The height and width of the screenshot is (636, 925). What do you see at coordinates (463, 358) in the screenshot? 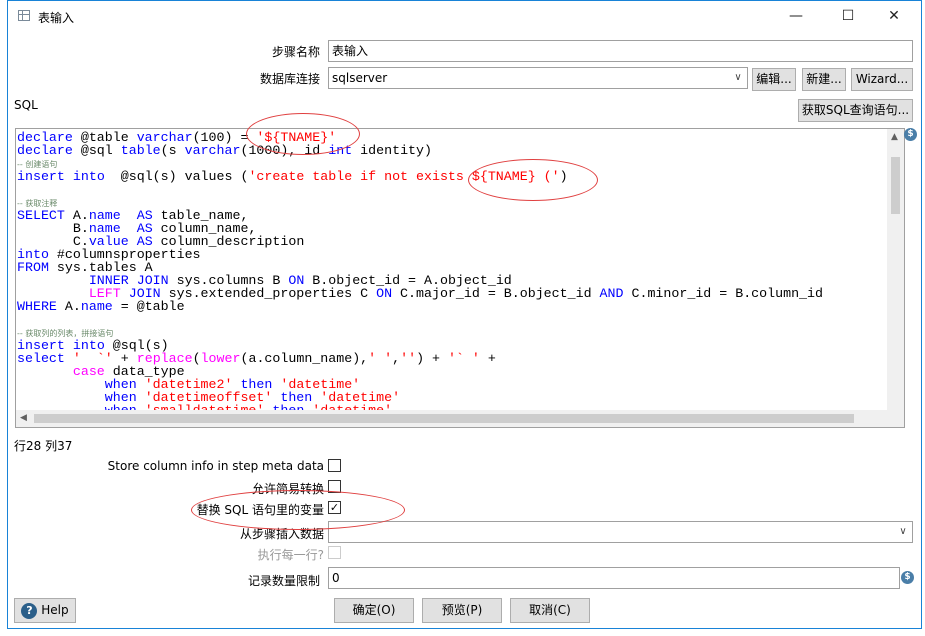
I see `code-token: '` '` at bounding box center [463, 358].